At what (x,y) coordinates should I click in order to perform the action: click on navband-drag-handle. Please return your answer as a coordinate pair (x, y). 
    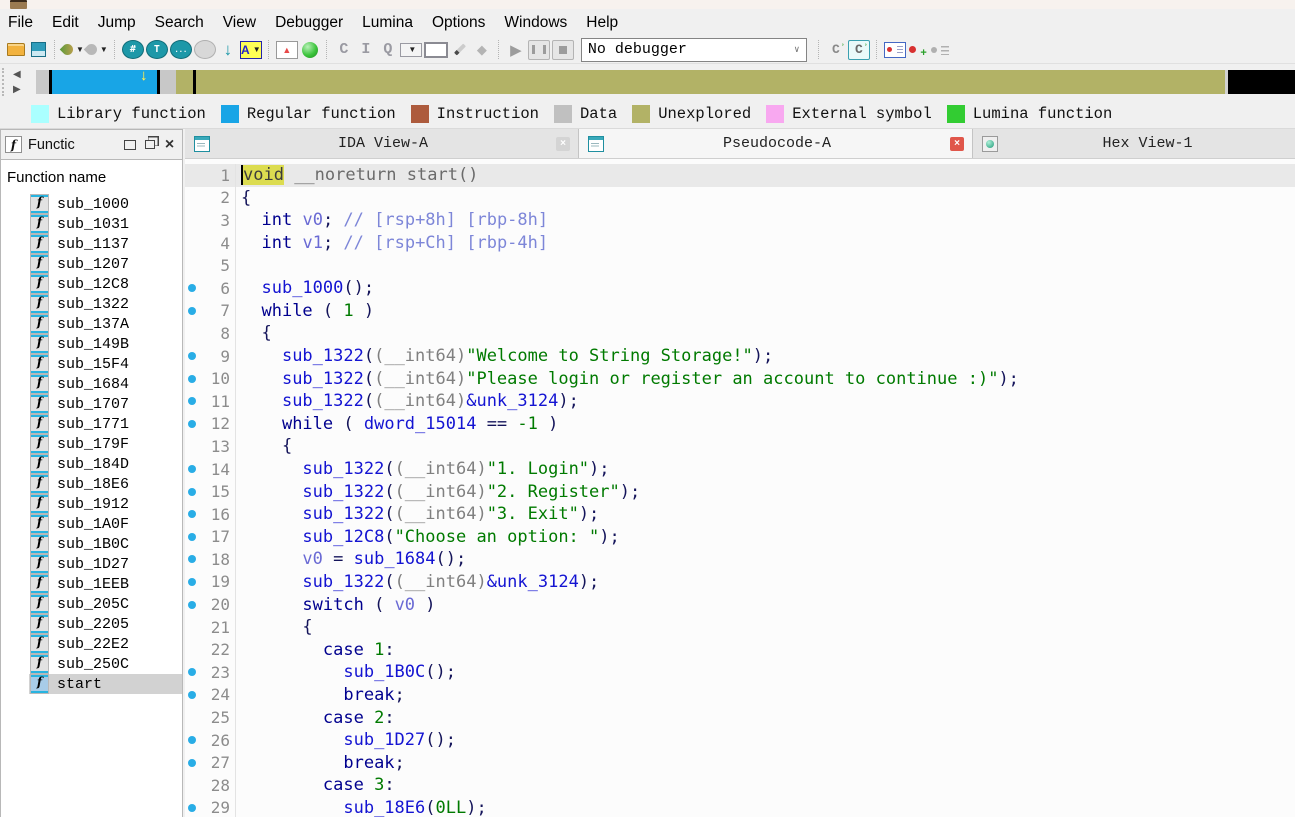
    Looking at the image, I should click on (4, 82).